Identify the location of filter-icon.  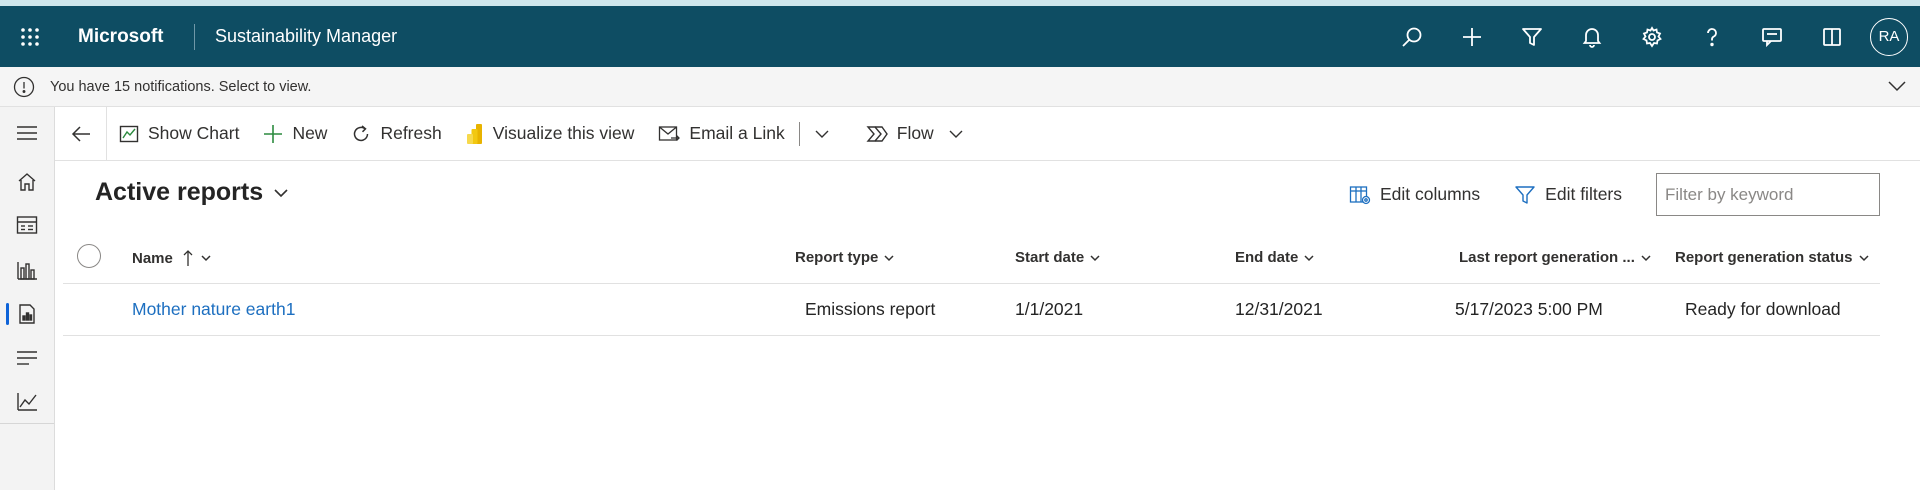
(1532, 36).